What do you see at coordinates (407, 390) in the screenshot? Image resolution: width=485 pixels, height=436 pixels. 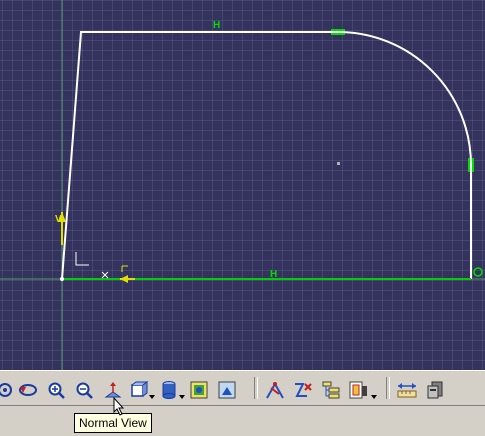 I see `measure-icon` at bounding box center [407, 390].